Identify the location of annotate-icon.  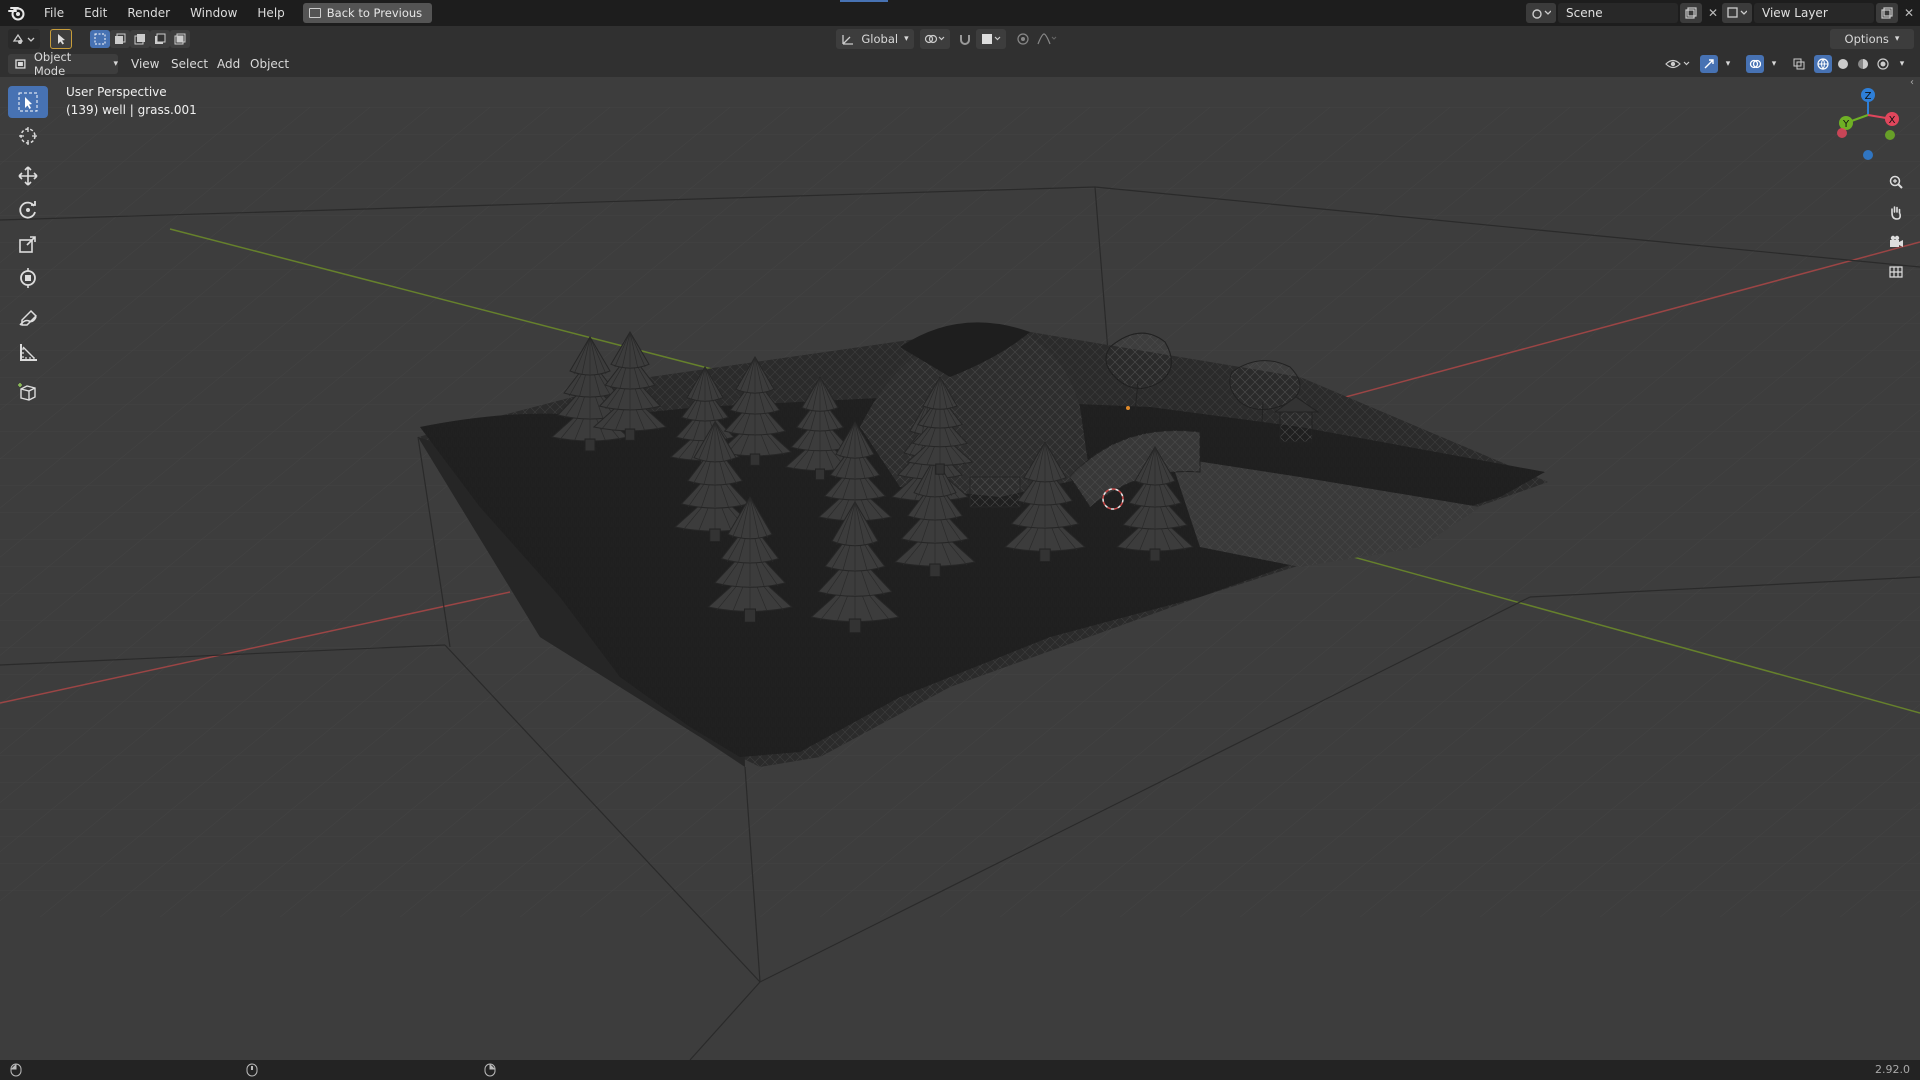
(28, 317).